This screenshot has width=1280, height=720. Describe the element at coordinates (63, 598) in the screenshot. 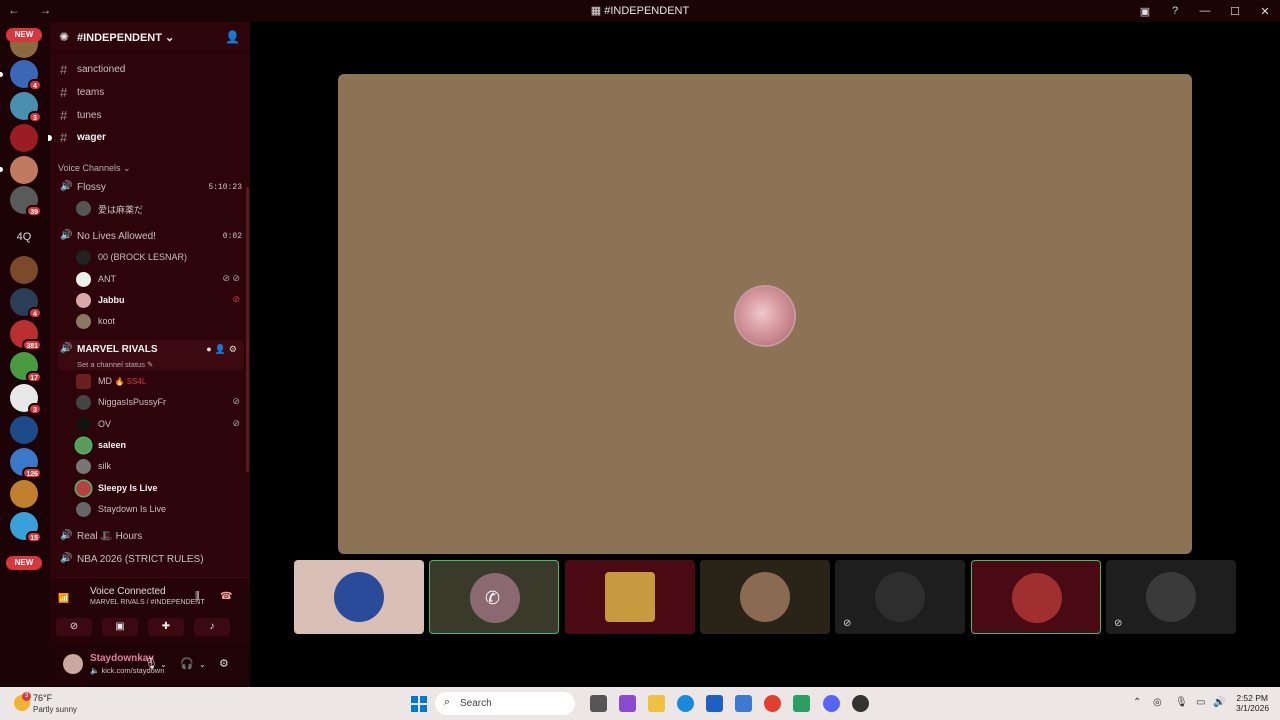

I see `signal-icon: 📶` at that location.